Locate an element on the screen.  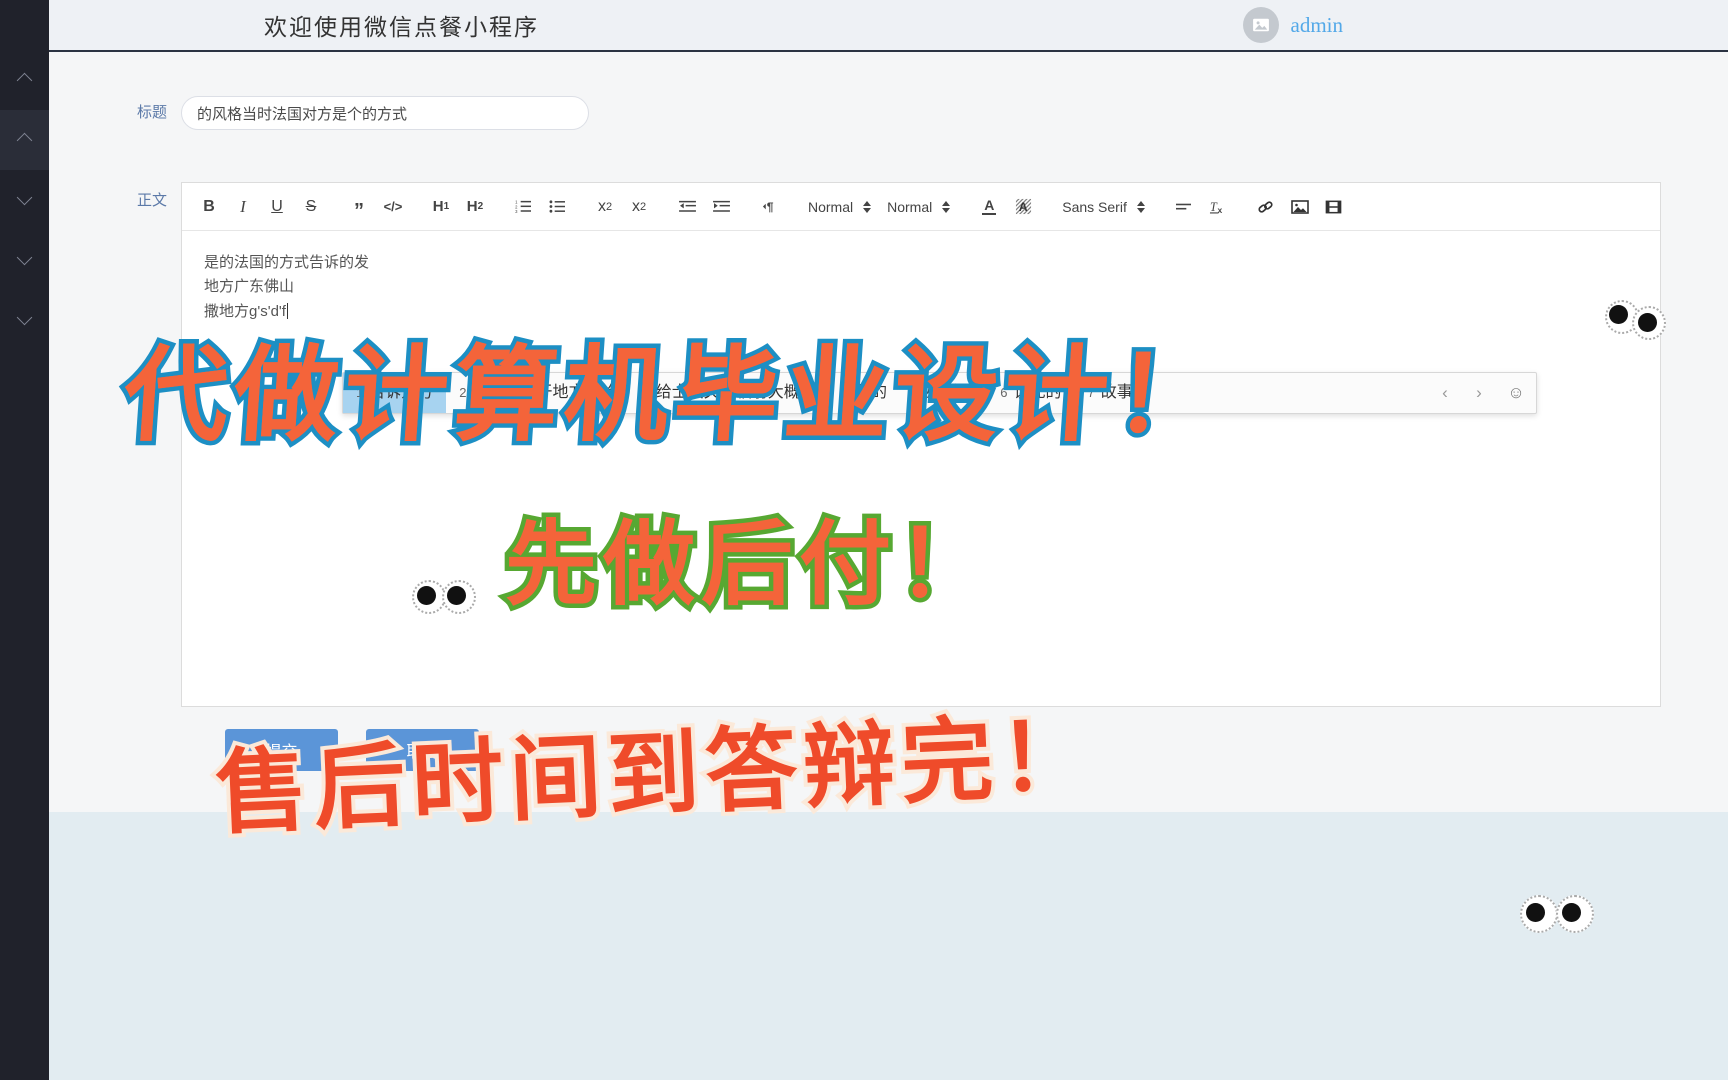
header2-button: H2 is located at coordinates (475, 207).